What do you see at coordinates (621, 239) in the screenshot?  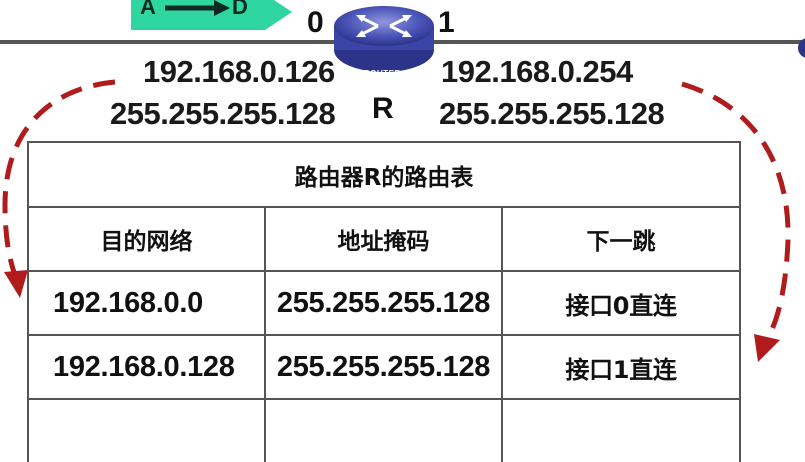 I see `header-next-hop: 下一跳` at bounding box center [621, 239].